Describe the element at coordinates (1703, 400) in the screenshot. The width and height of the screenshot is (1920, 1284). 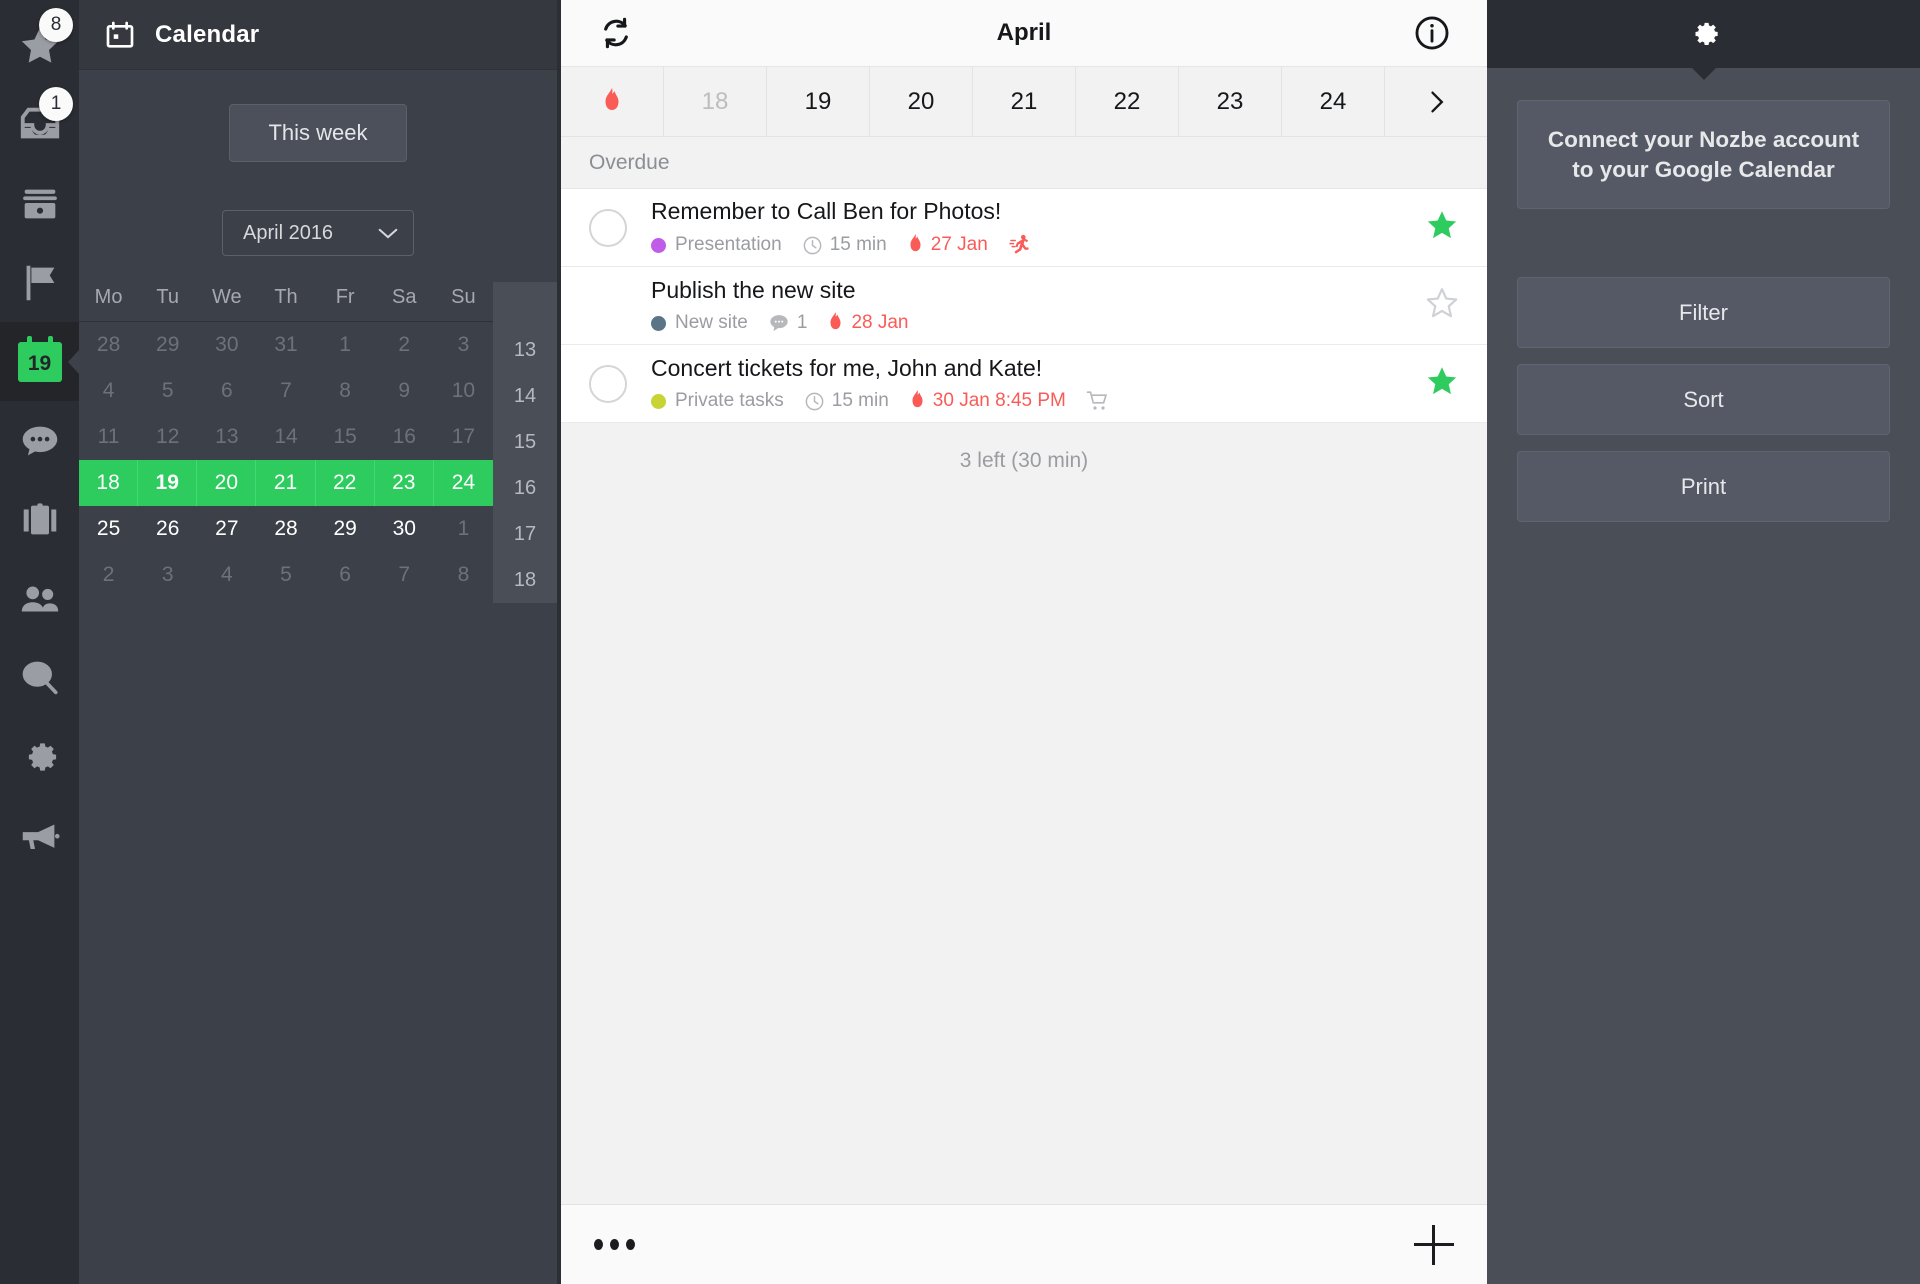
I see `sort-button: Sort` at that location.